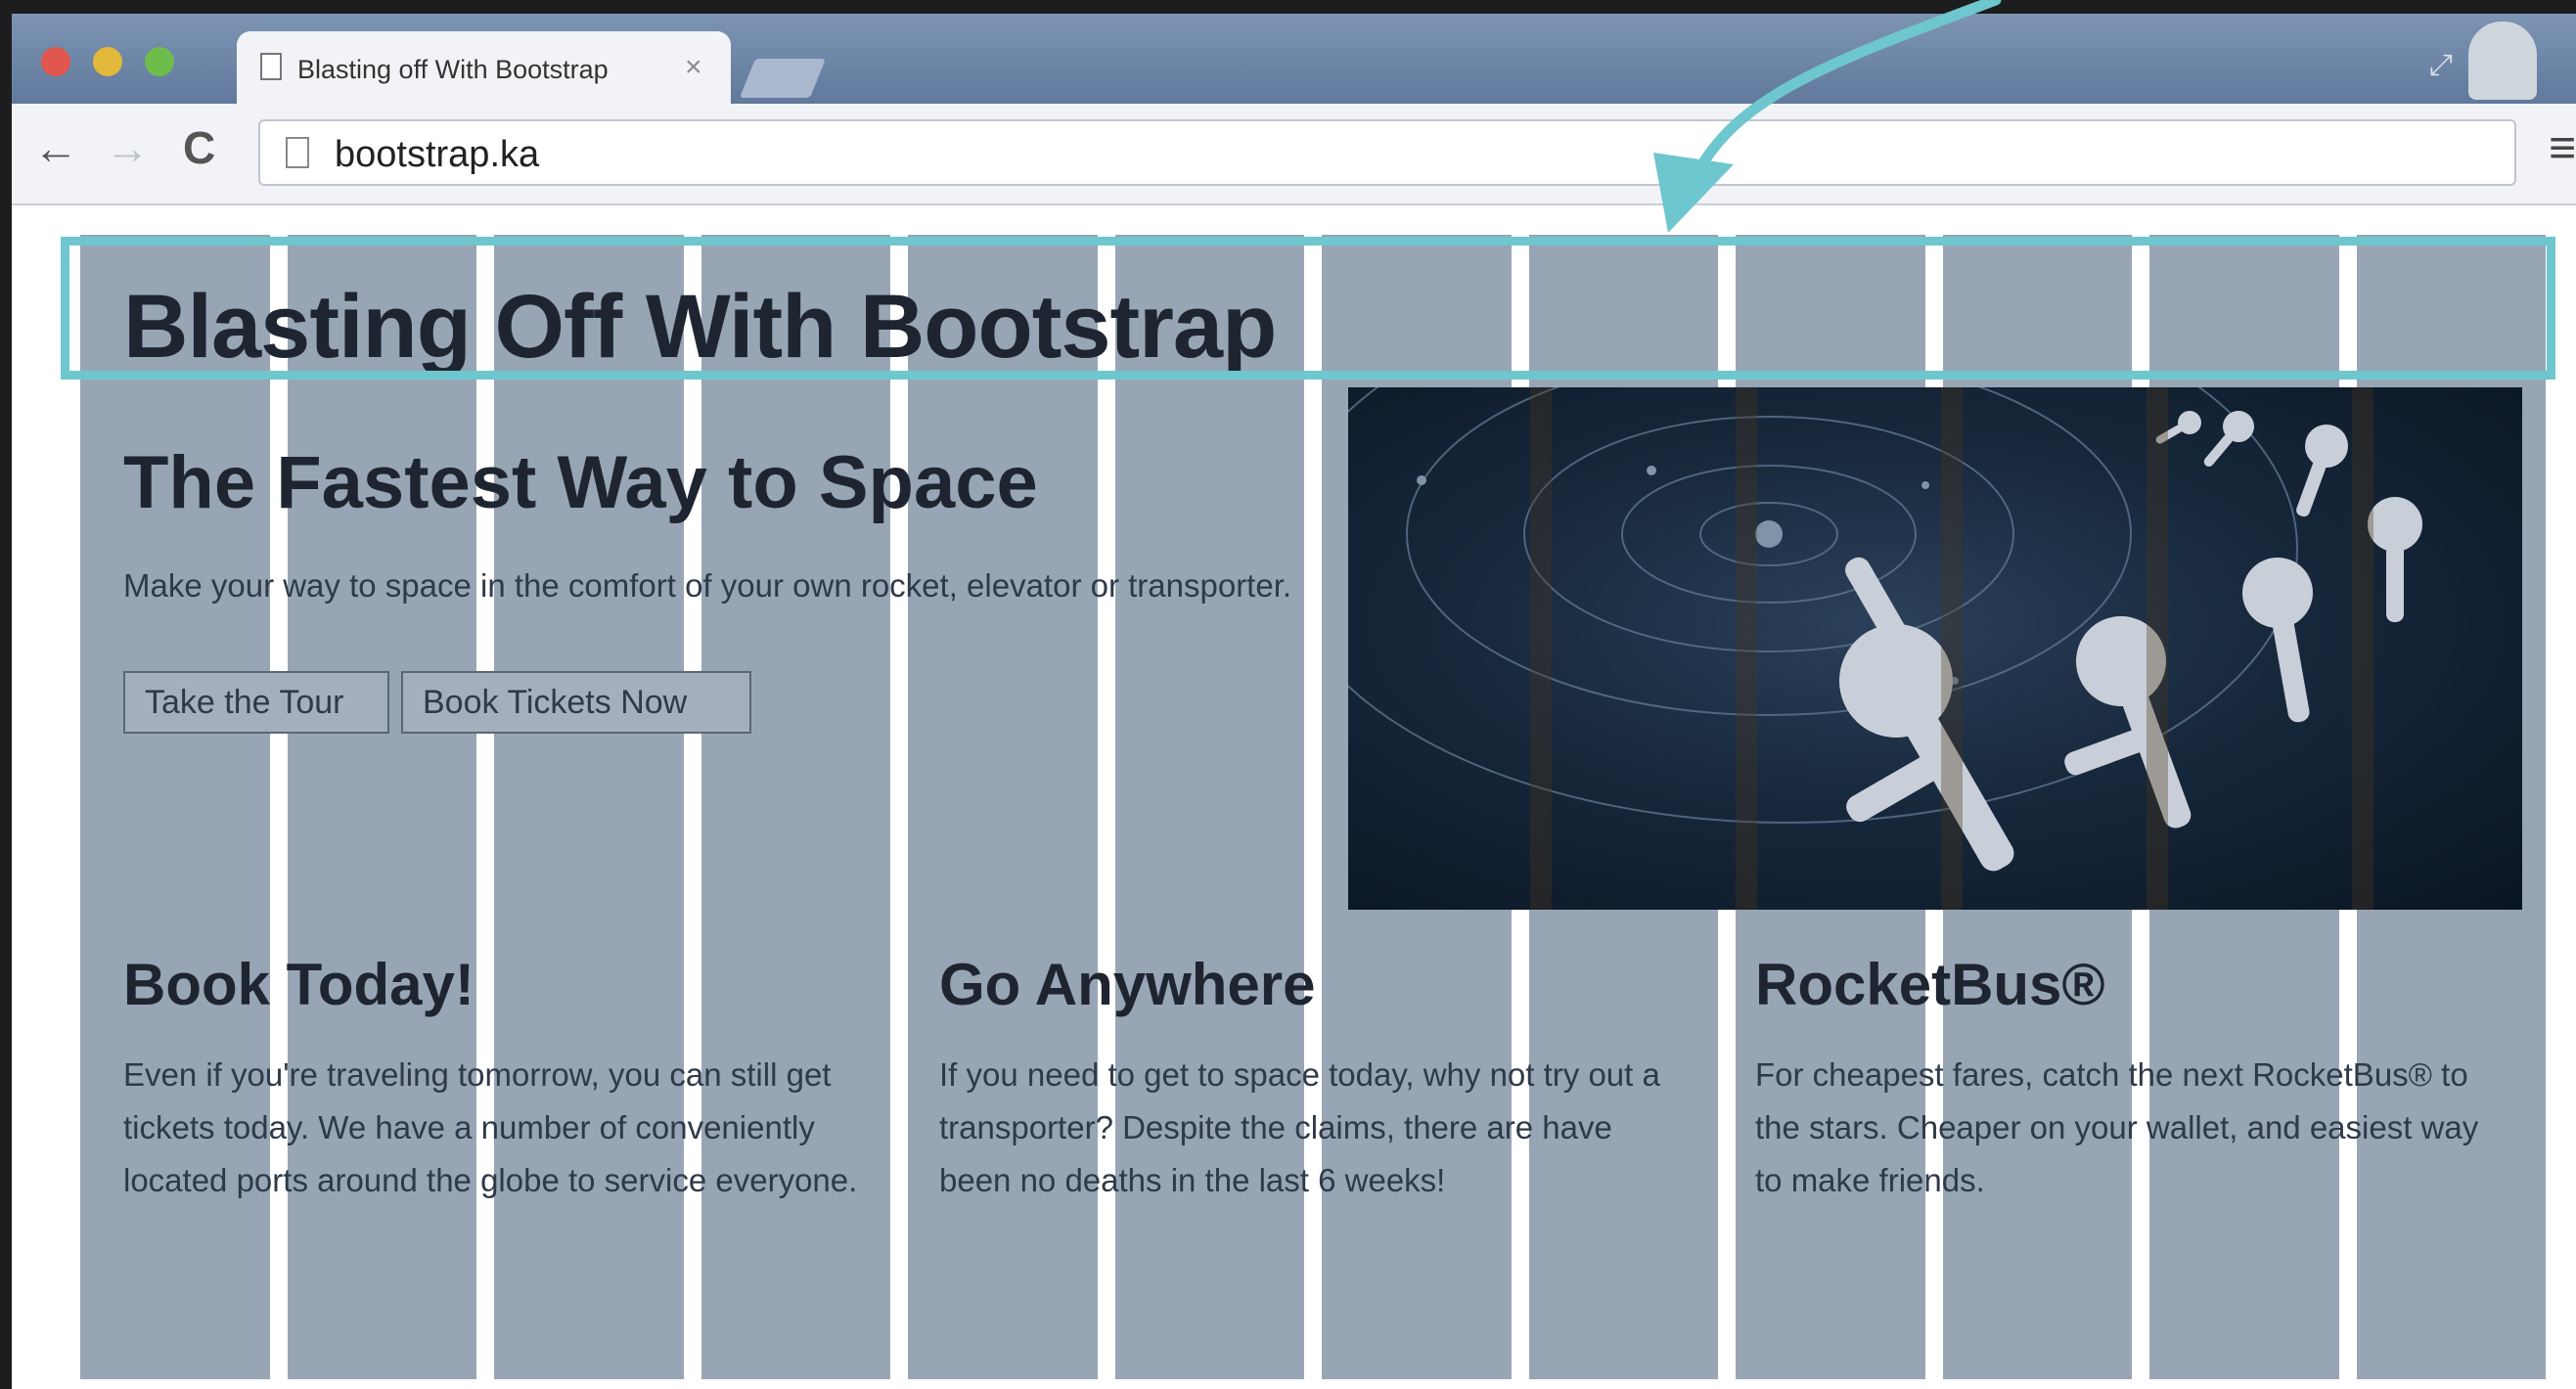  Describe the element at coordinates (783, 79) in the screenshot. I see `new-tab-button` at that location.